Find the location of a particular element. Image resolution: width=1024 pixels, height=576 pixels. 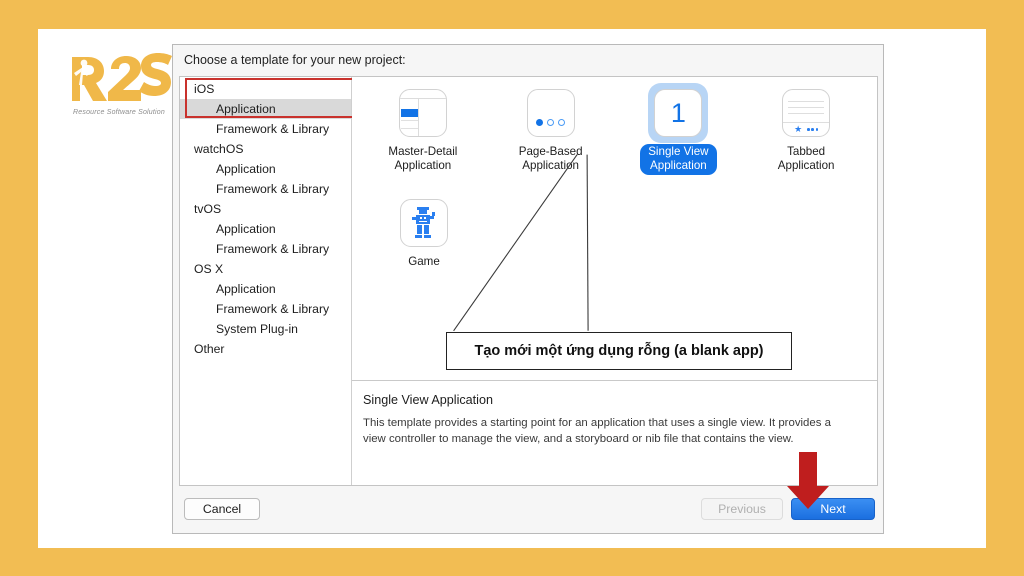

template-page-based: Page-Based Application is located at coordinates (551, 129).